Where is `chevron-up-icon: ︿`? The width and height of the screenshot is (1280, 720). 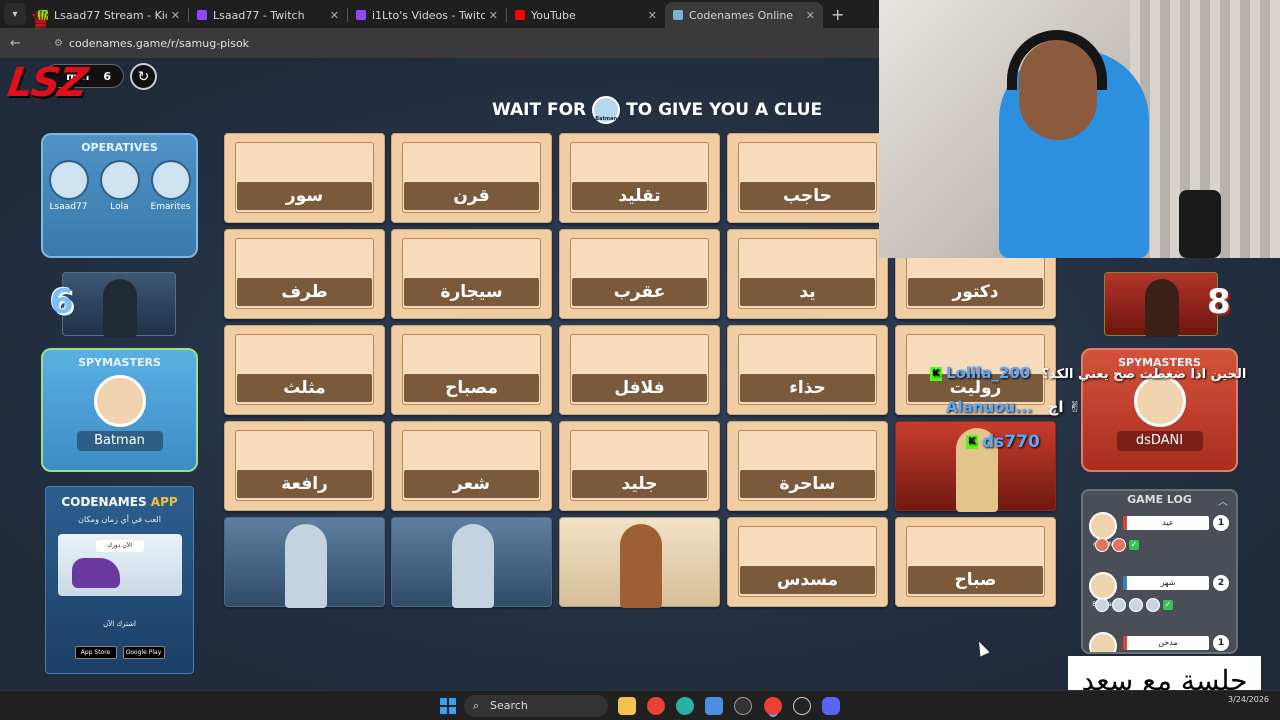
chevron-up-icon: ︿ is located at coordinates (1223, 500).